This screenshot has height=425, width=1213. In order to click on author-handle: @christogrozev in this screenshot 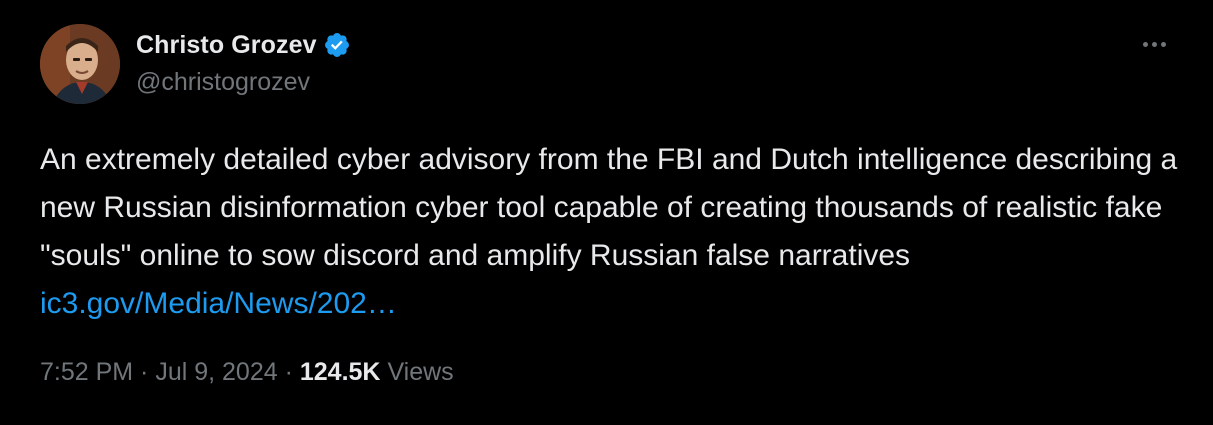, I will do `click(223, 82)`.